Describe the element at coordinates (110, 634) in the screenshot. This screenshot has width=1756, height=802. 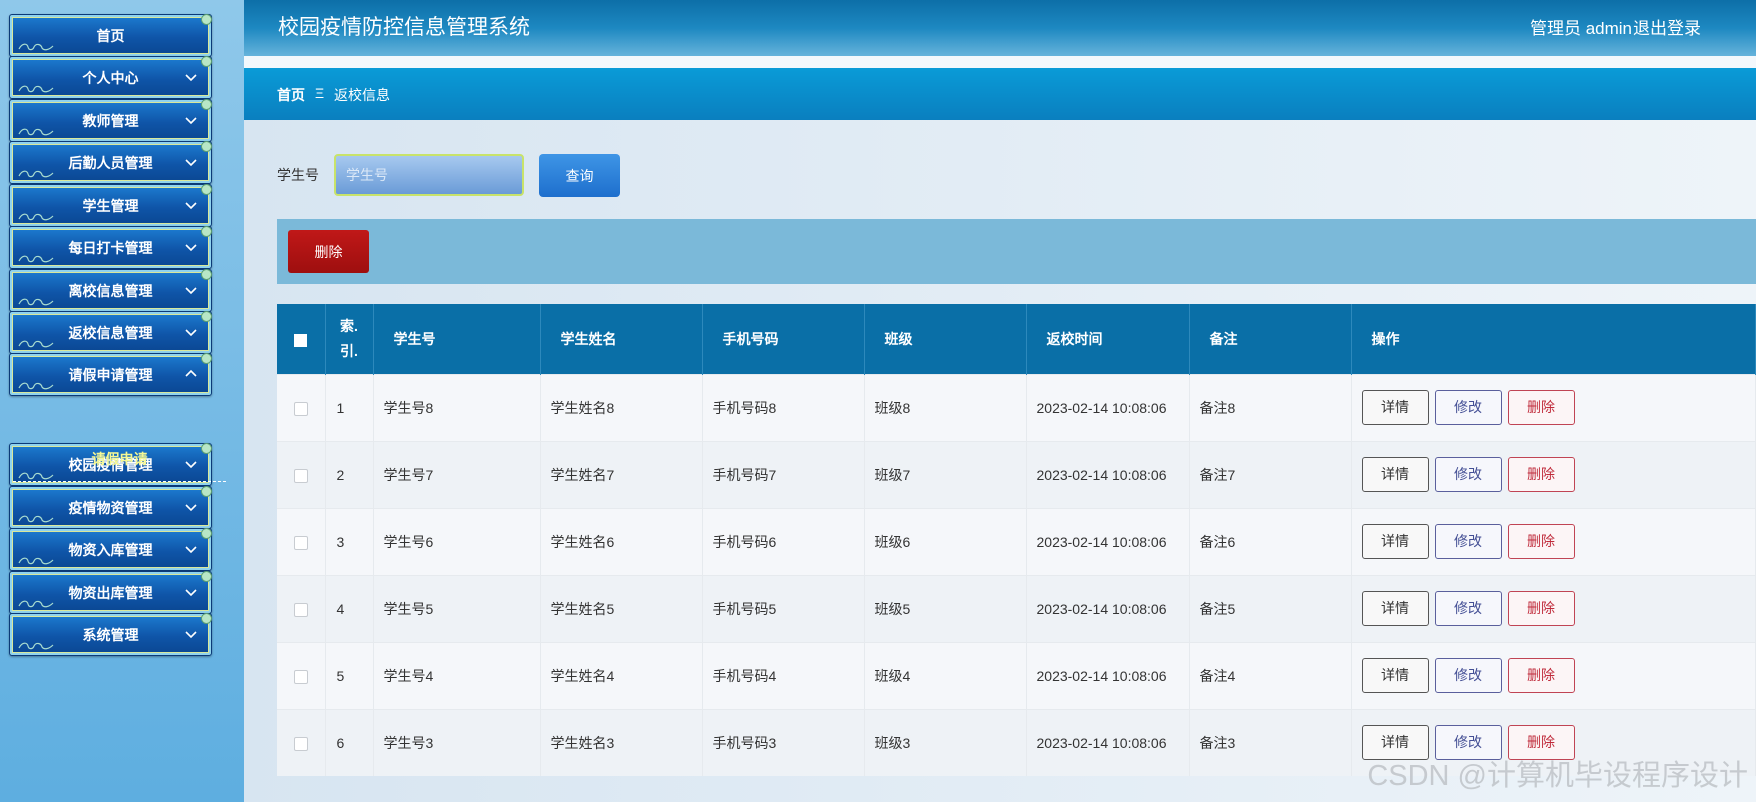
I see `sidebar-item-system-mgmt: 系统管理` at that location.